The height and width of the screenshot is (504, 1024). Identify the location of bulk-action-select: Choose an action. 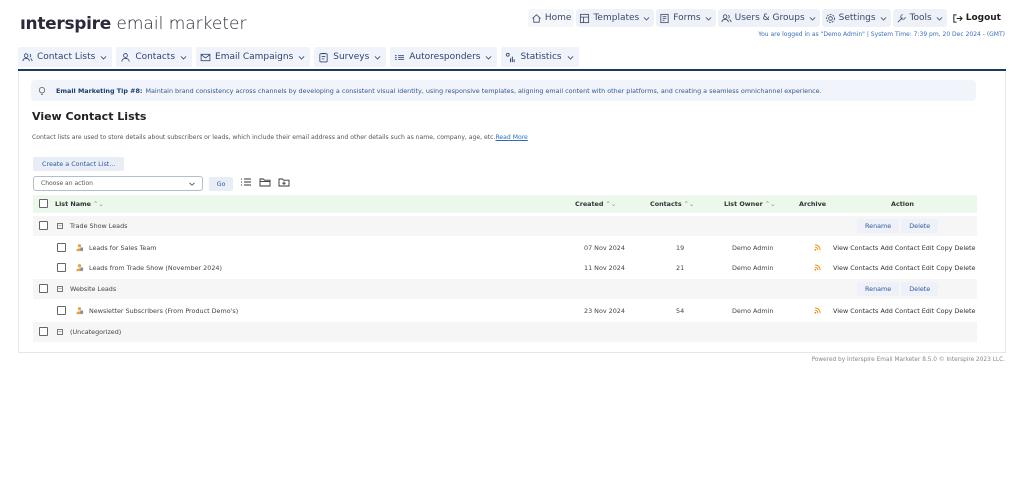
(118, 183).